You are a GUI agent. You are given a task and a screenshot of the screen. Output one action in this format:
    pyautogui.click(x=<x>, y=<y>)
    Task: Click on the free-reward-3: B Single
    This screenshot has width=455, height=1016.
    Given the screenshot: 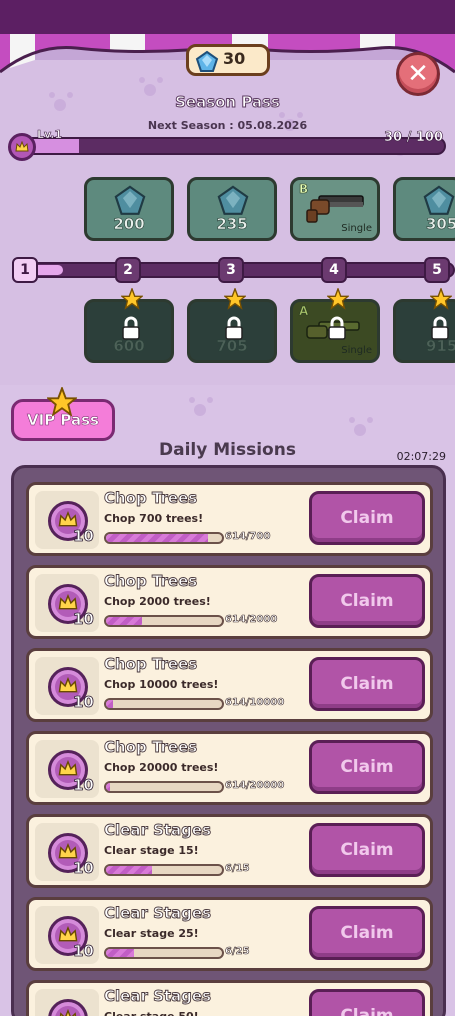 What is the action you would take?
    pyautogui.click(x=335, y=209)
    